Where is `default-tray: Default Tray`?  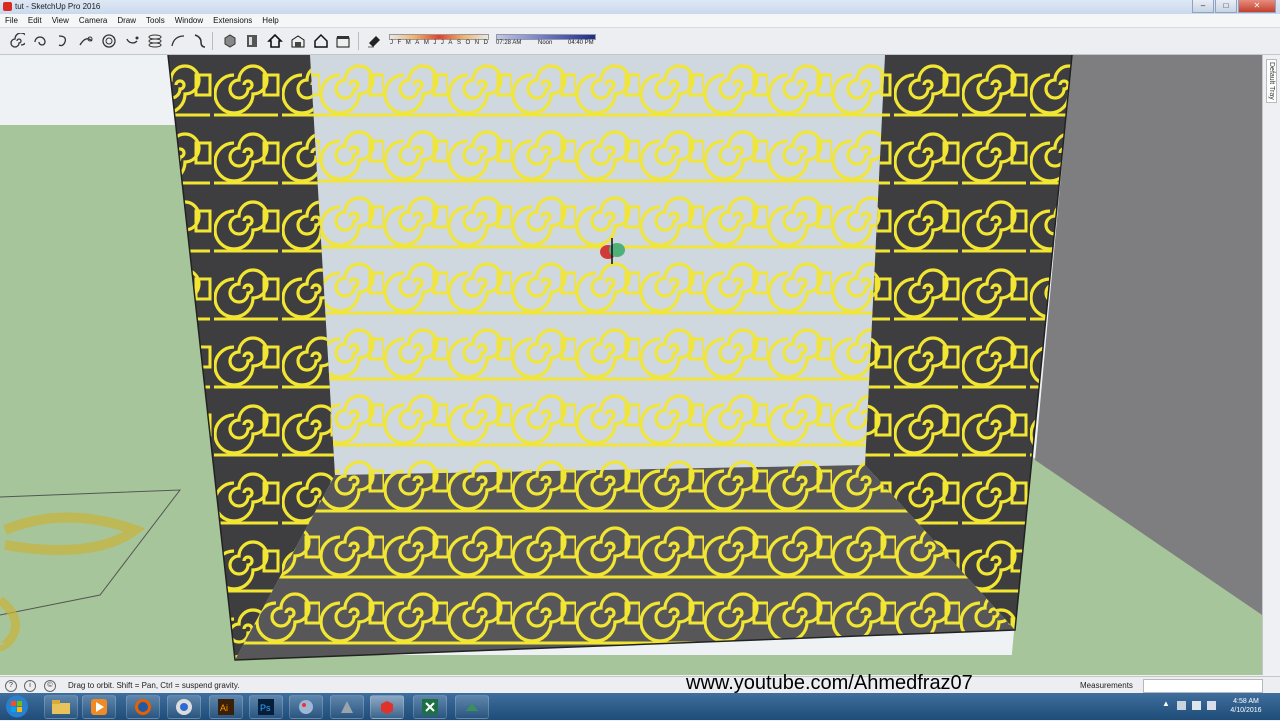
default-tray: Default Tray is located at coordinates (1271, 365).